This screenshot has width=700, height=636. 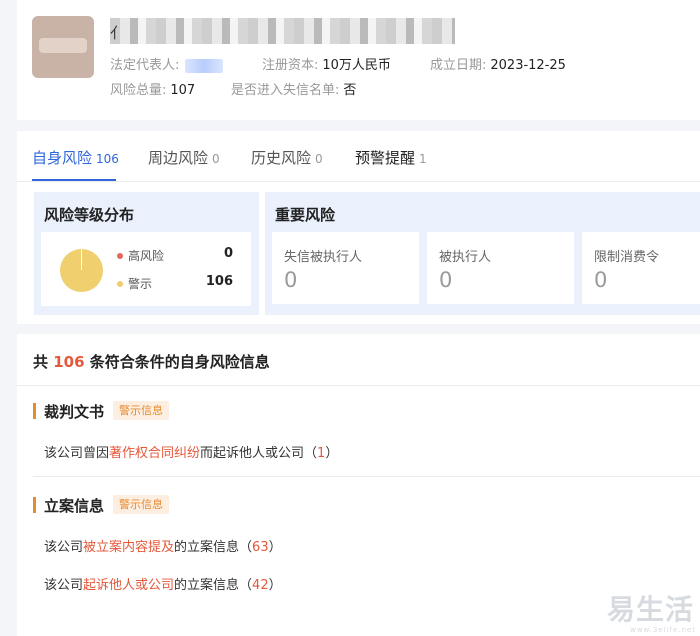 I want to click on legal-rep-redacted, so click(x=204, y=65).